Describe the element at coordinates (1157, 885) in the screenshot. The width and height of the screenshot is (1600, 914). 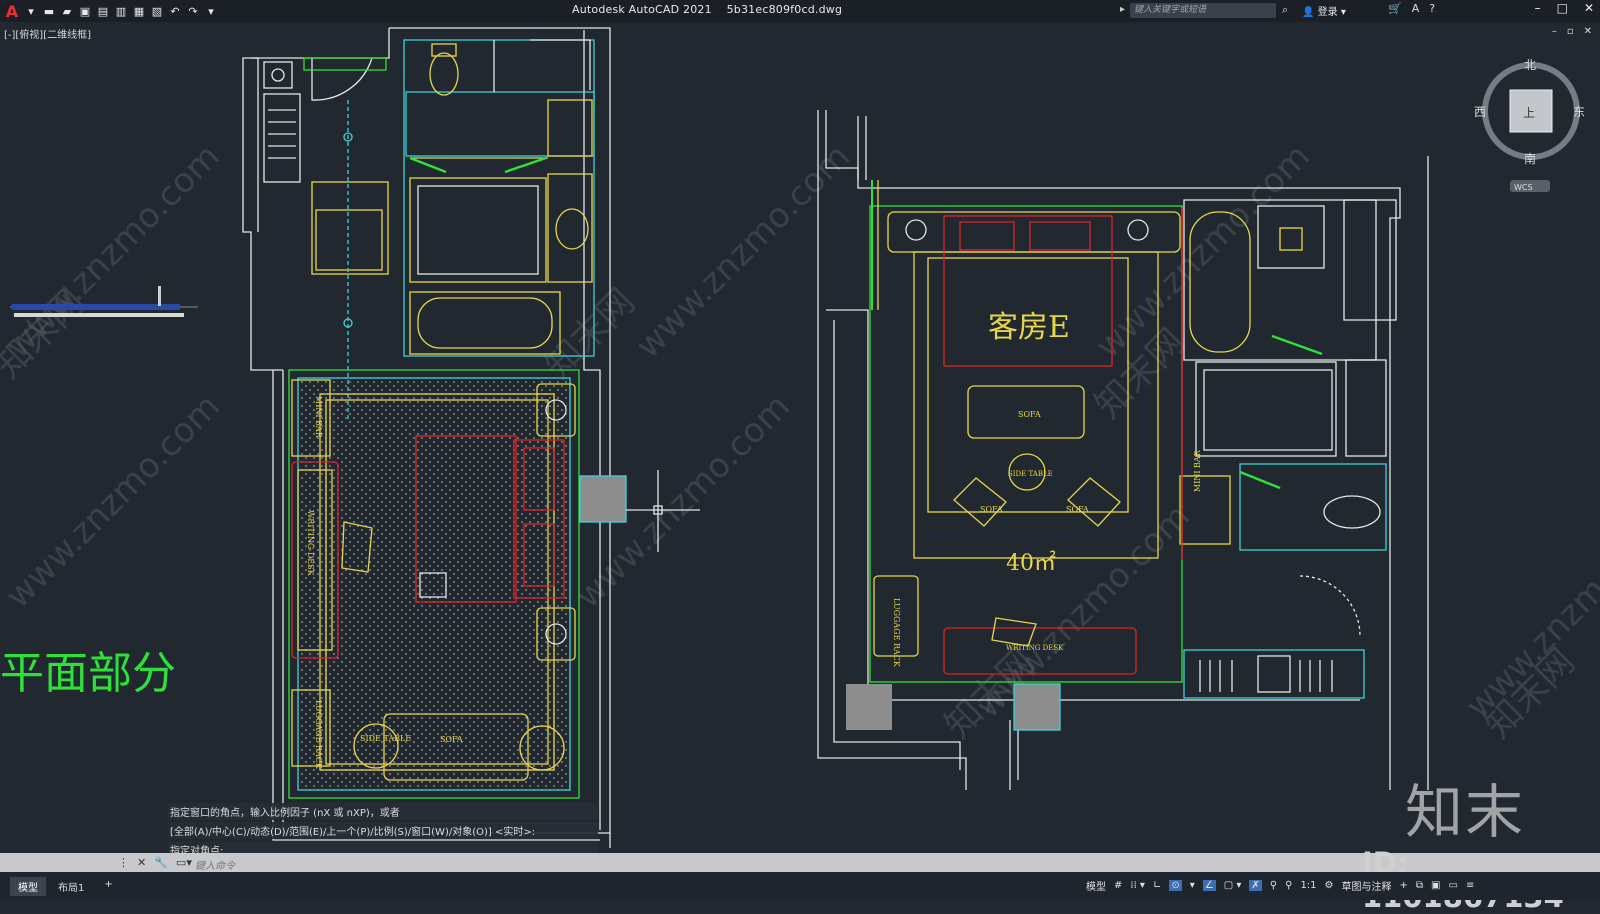
I see `ortho-icon: ∟` at that location.